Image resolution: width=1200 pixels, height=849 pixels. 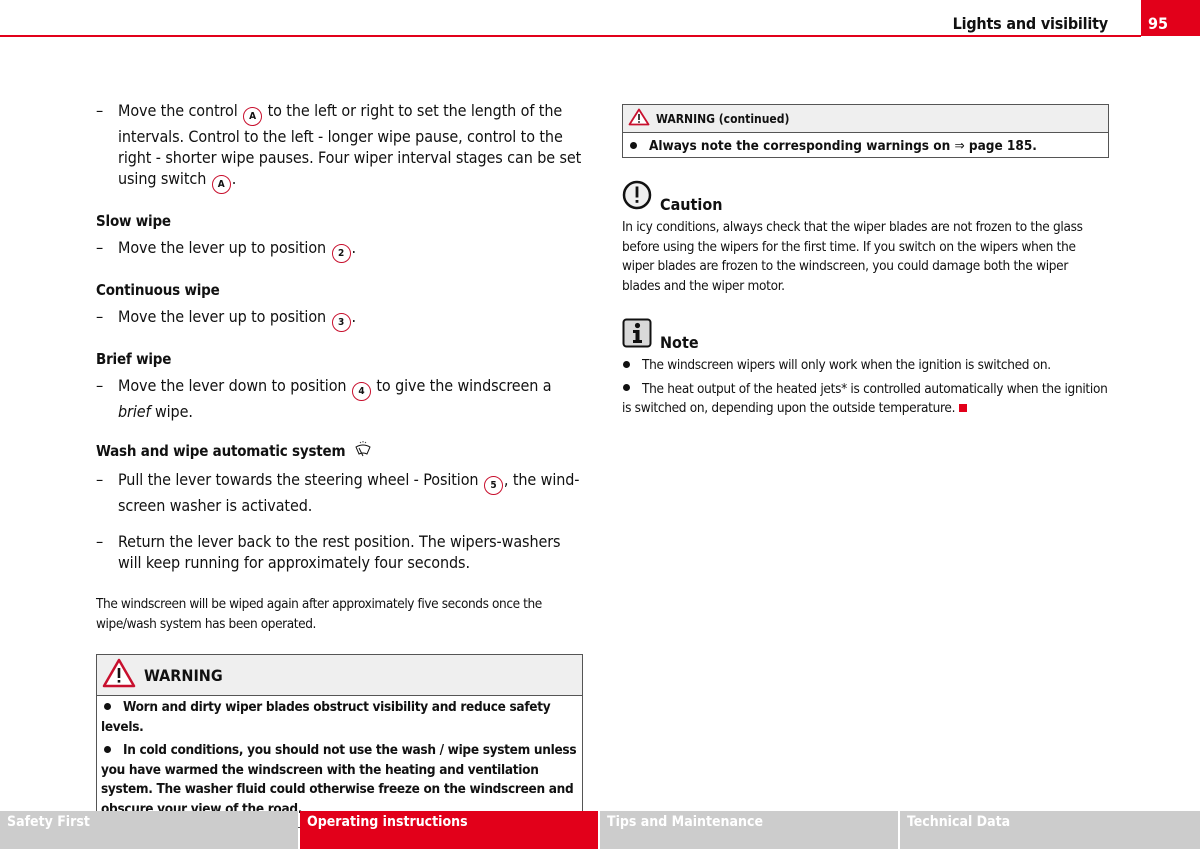 I want to click on continuous-wipe-step: – Move the lever up to position 3., so click(x=339, y=319).